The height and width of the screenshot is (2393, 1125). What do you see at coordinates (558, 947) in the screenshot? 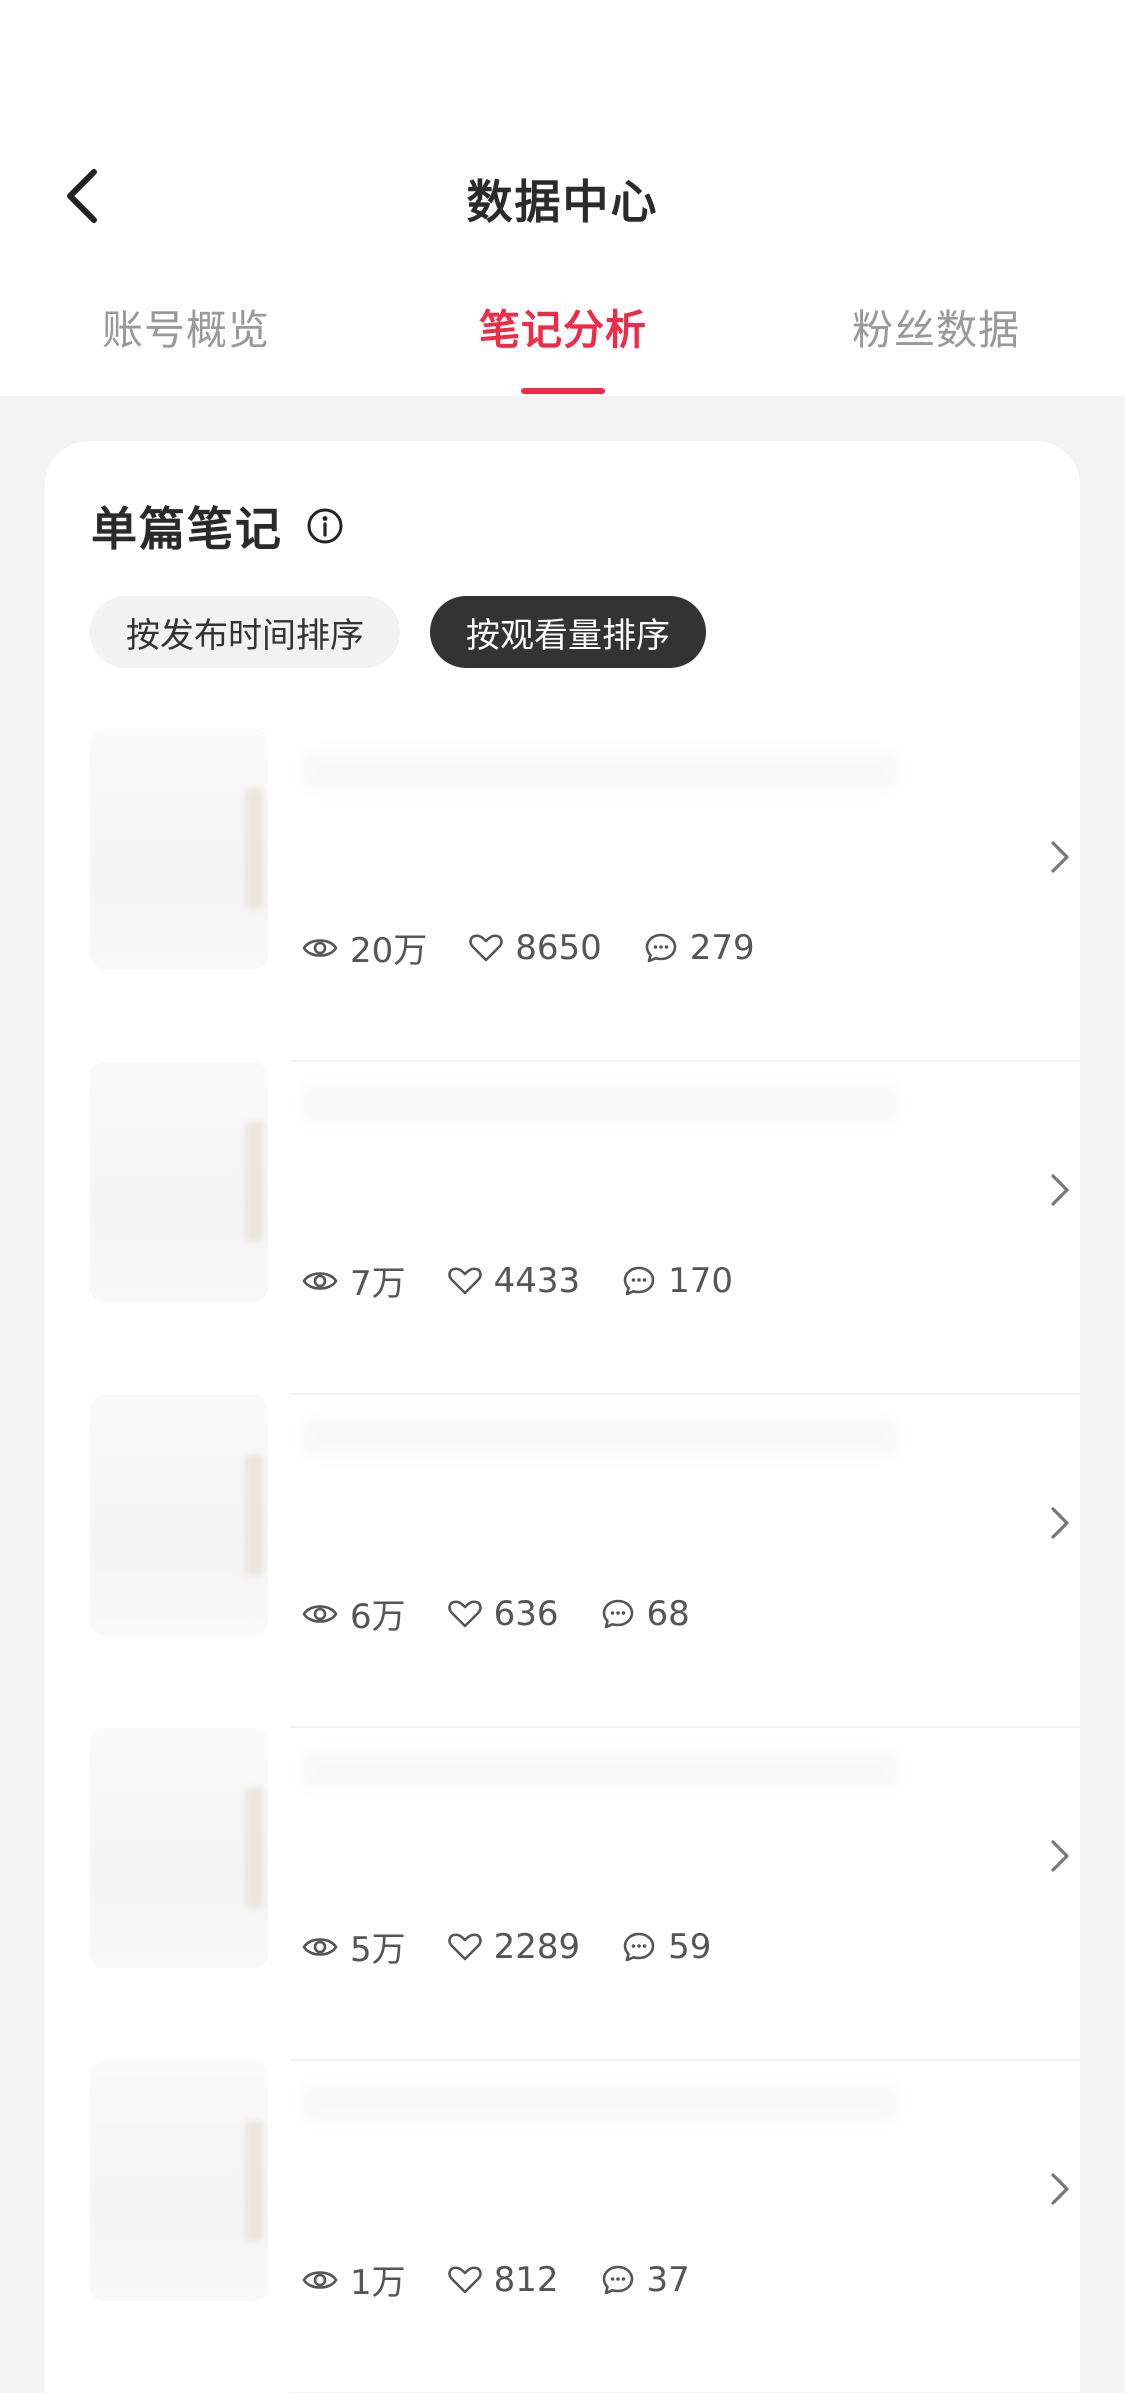
I see `likes-count: 8650` at bounding box center [558, 947].